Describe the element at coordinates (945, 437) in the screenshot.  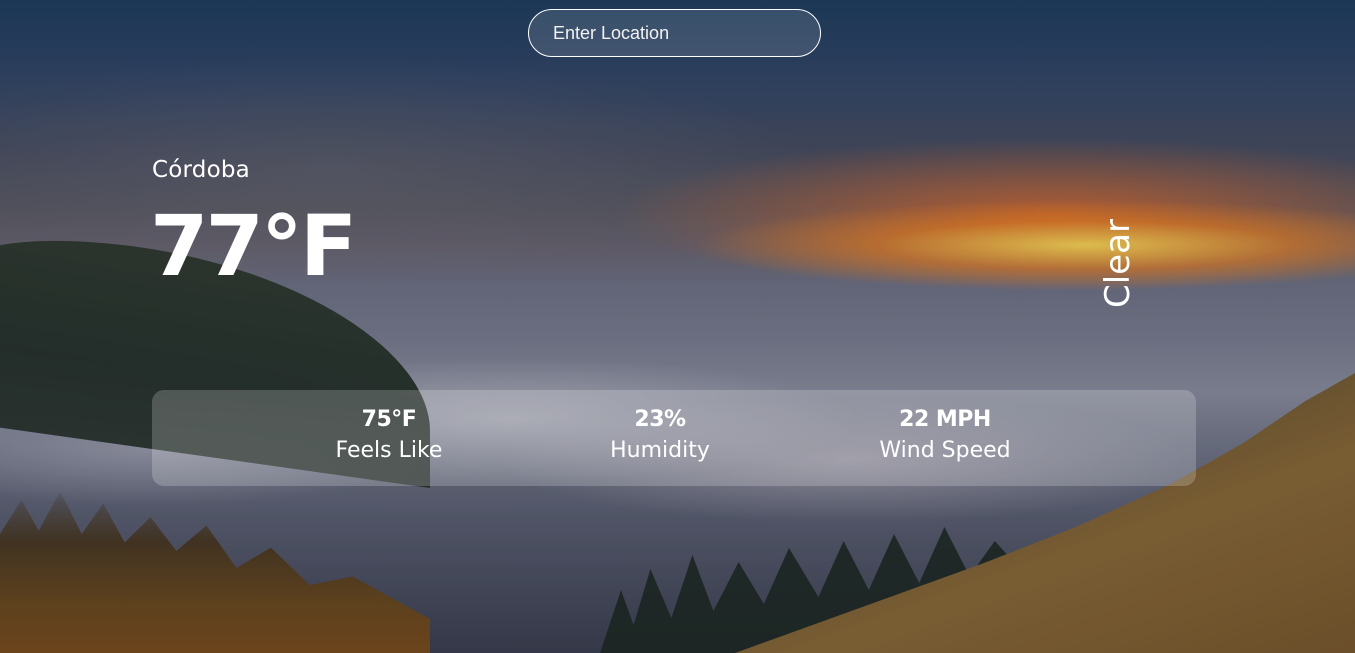
I see `wind-speed-stat: 22 MPH Wind Speed` at that location.